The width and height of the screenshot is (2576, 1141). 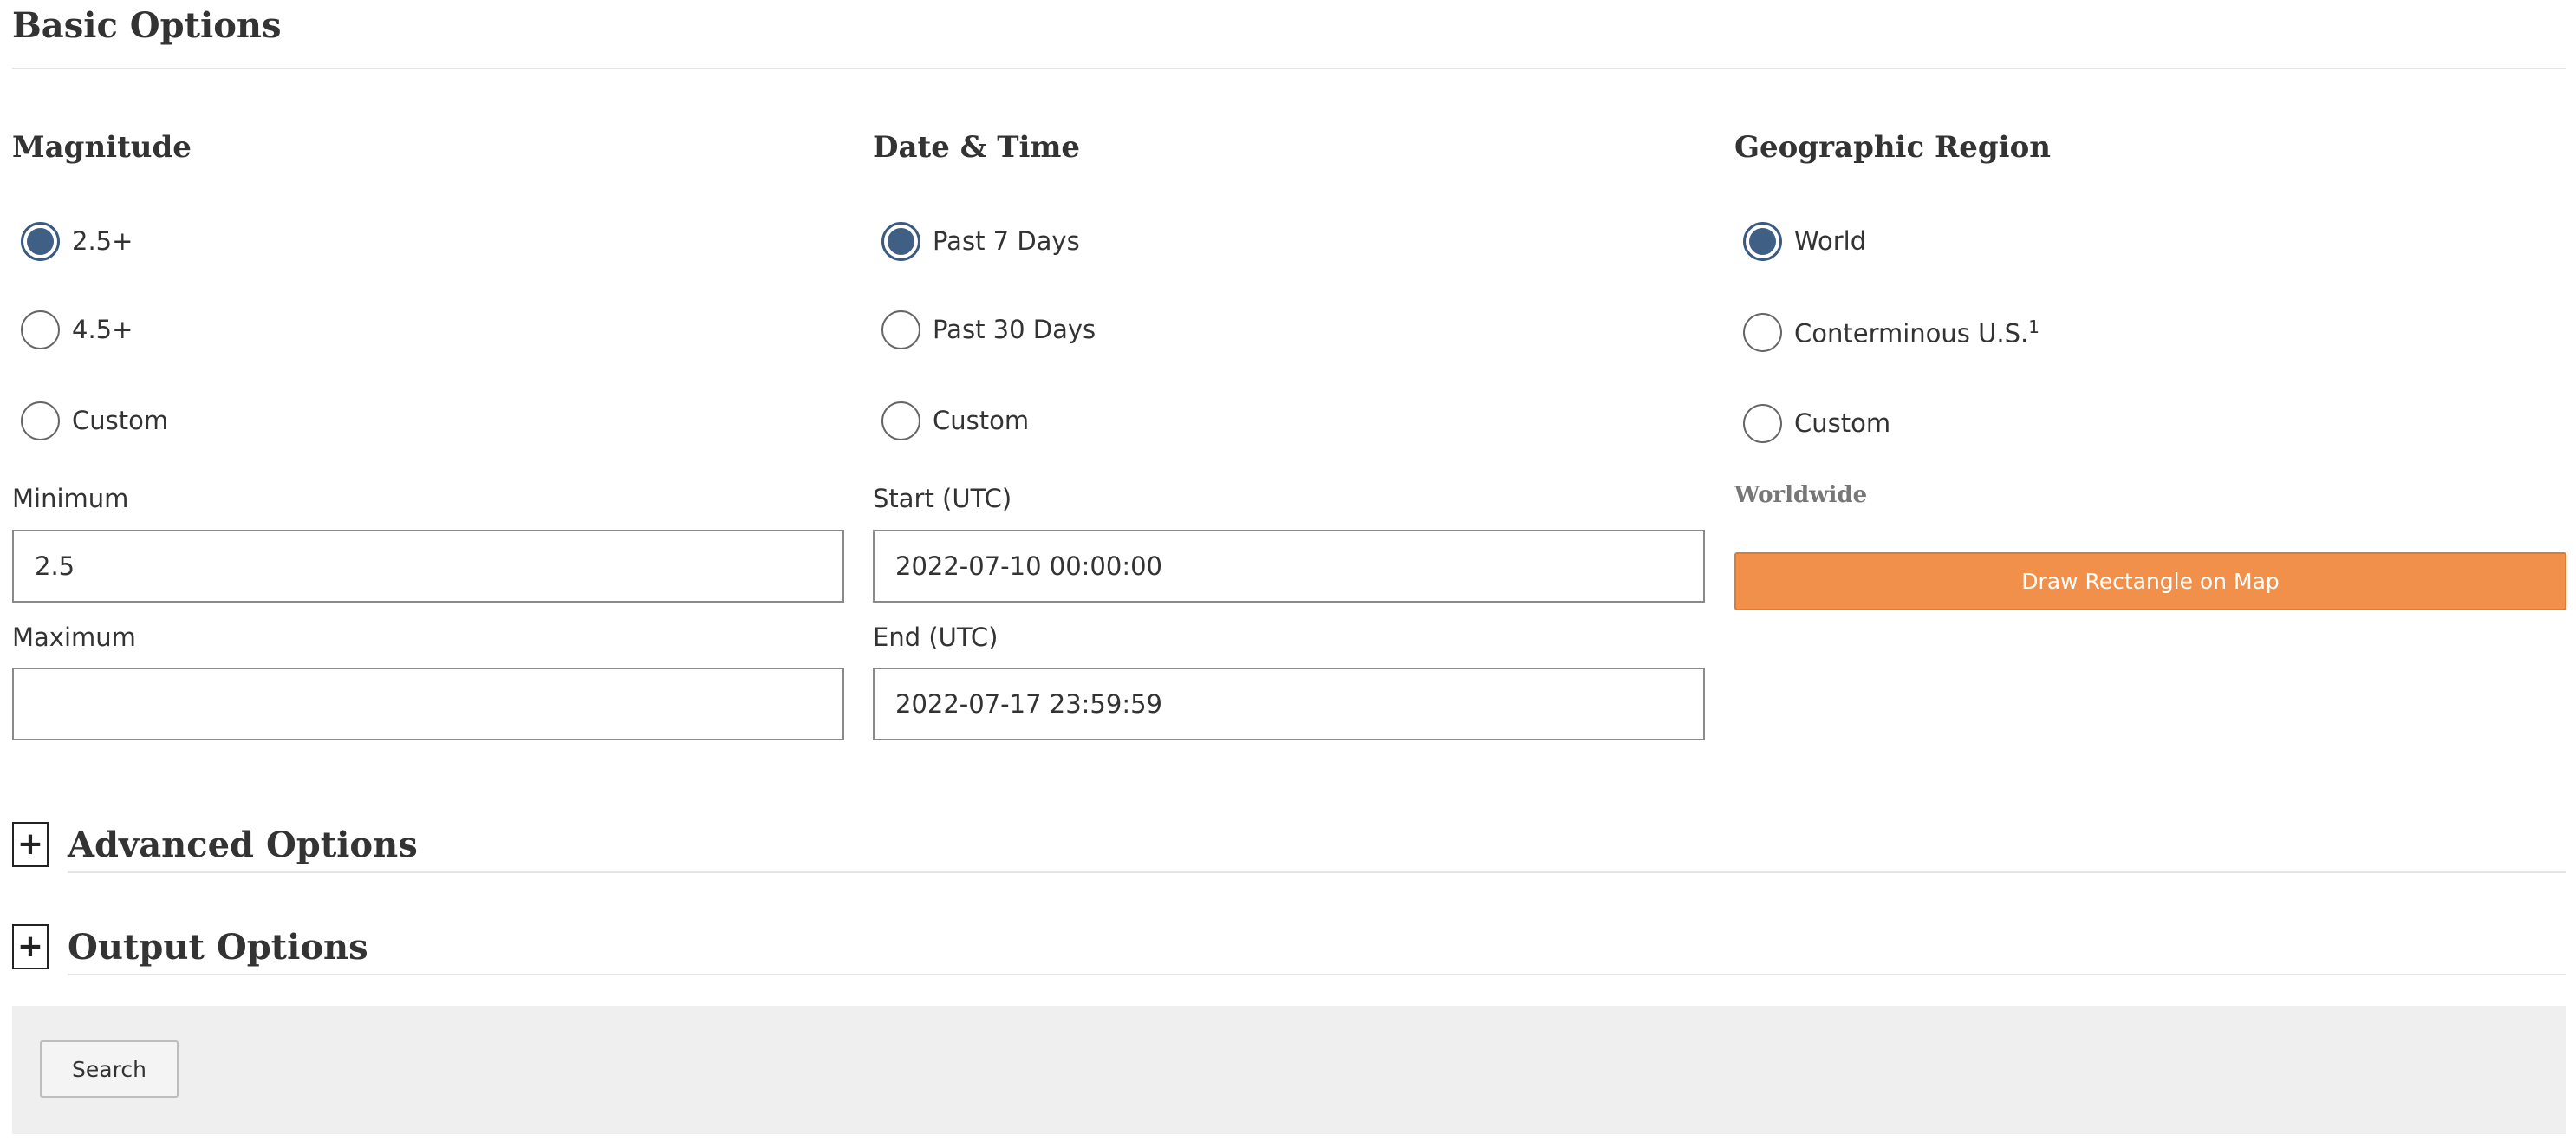 What do you see at coordinates (942, 498) in the screenshot?
I see `start-utc-label: Start (UTC)` at bounding box center [942, 498].